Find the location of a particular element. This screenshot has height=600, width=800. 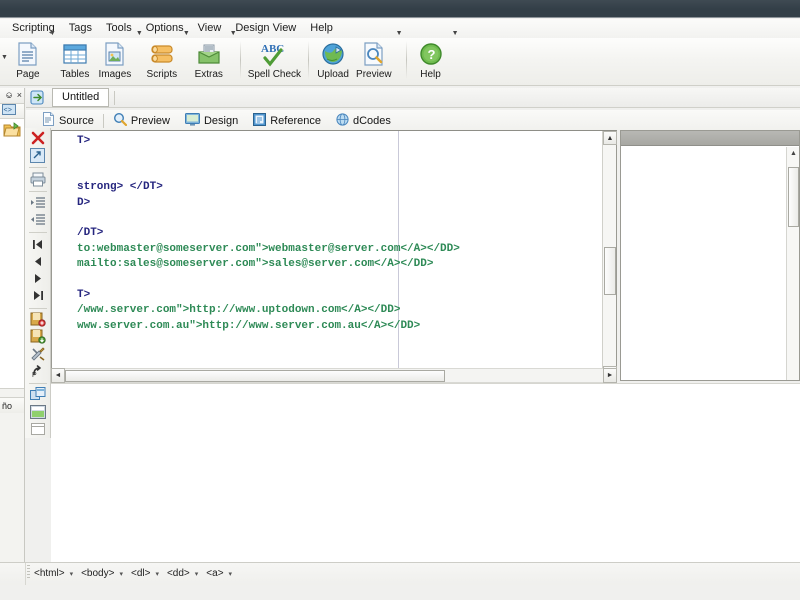

toolbar-button-tables: Tables is located at coordinates (75, 61).